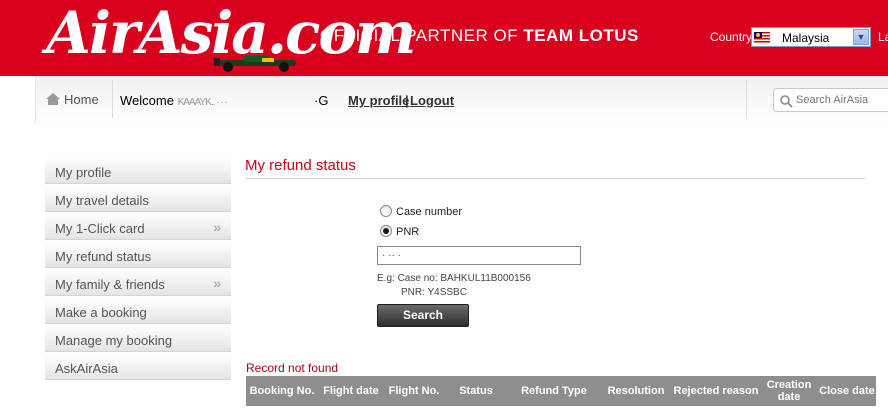 Image resolution: width=888 pixels, height=412 pixels. I want to click on pnr-input, so click(479, 255).